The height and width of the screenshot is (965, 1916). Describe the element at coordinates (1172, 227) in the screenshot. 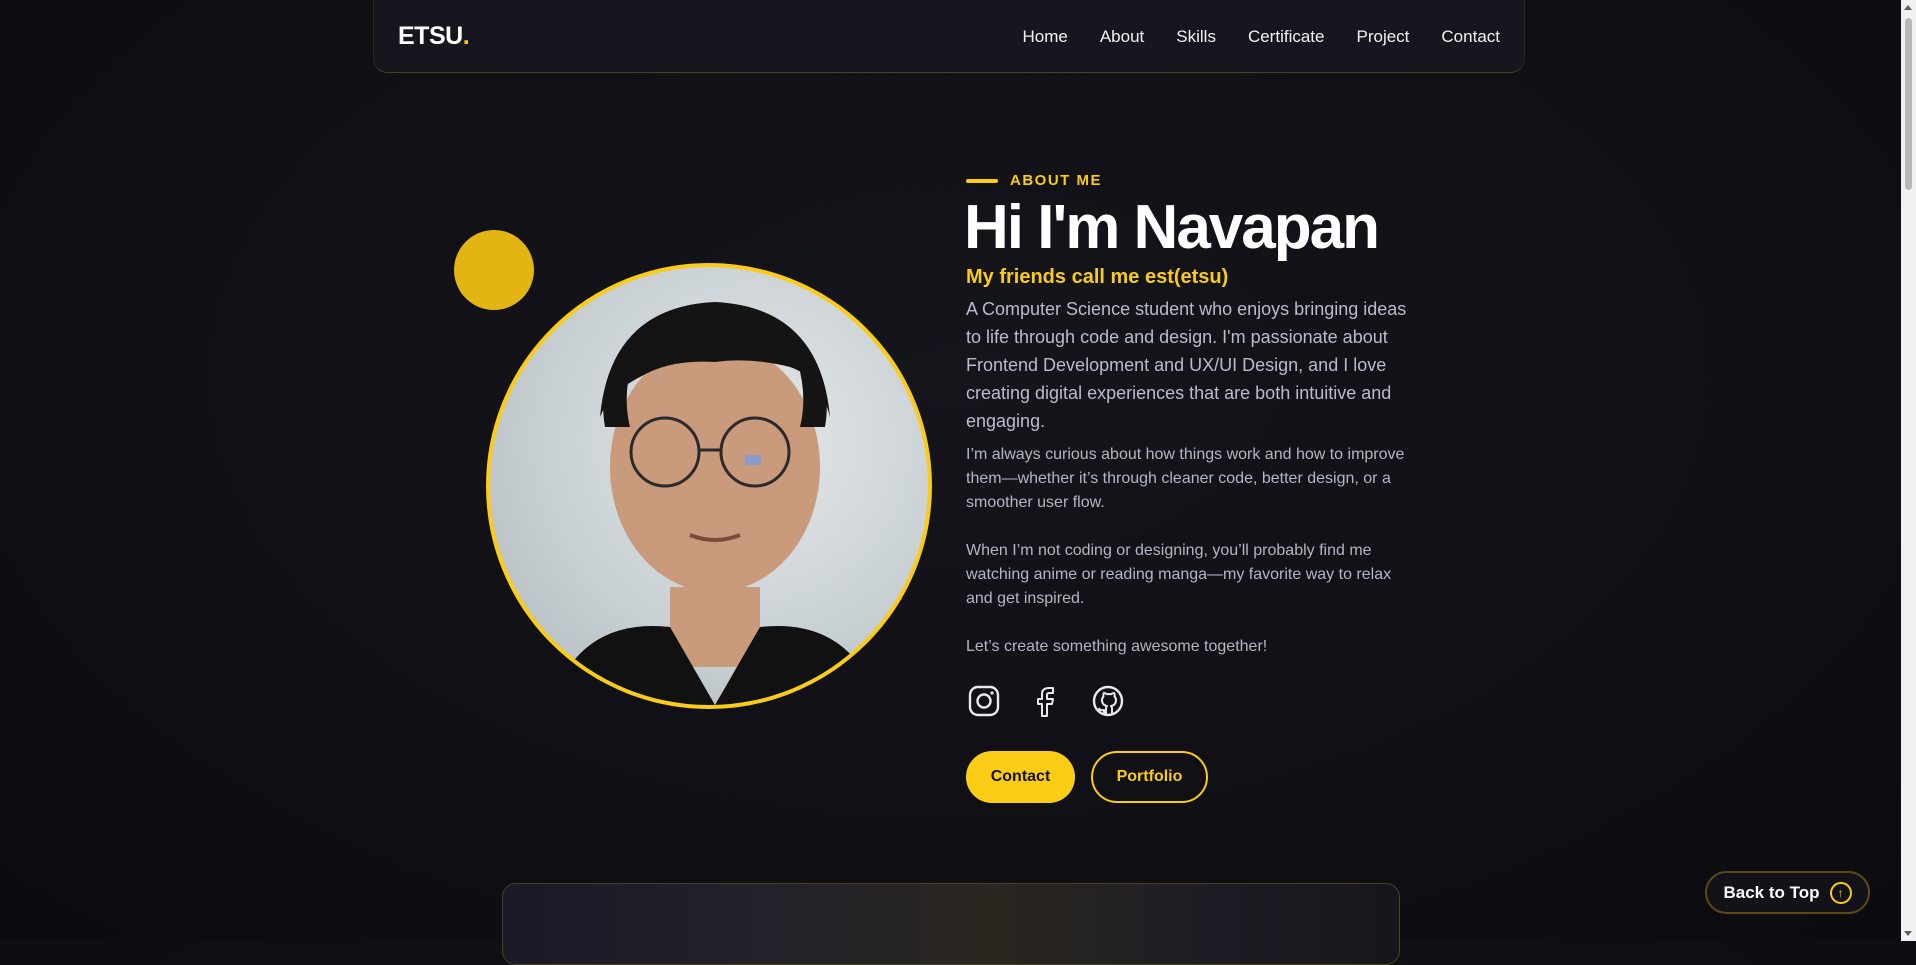

I see `hero-title: Hi I'm Navapan` at that location.